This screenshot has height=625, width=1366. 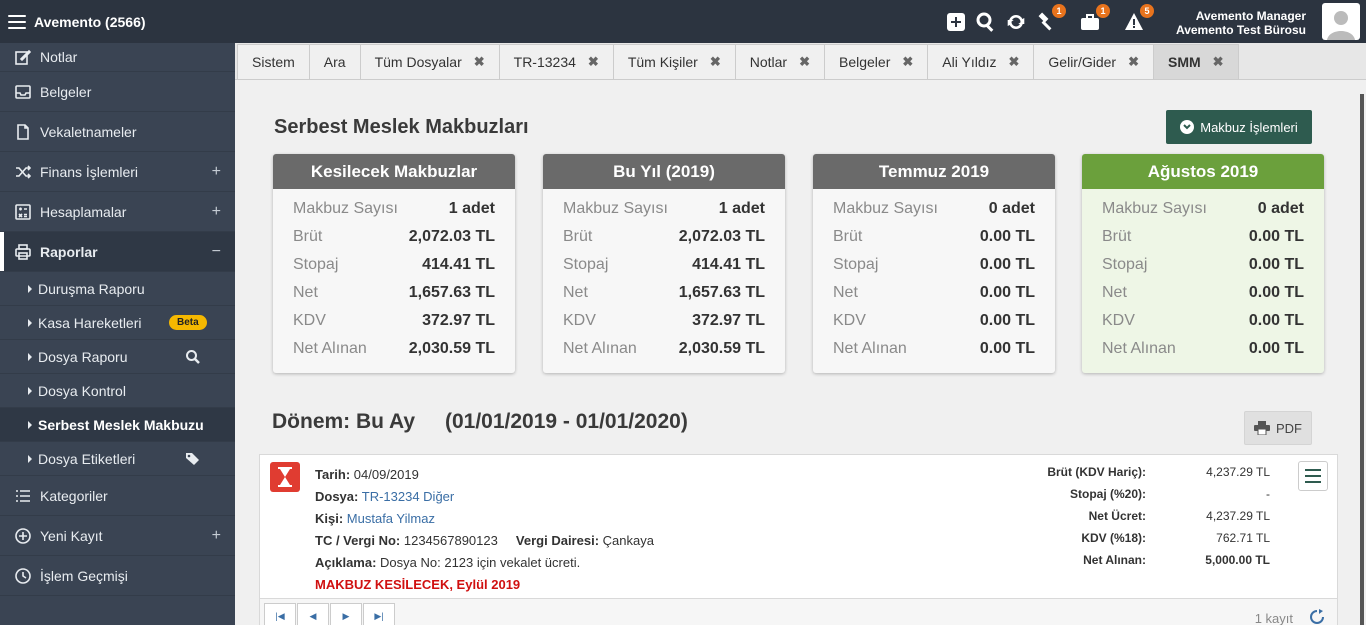 I want to click on row-label: KDV, so click(x=309, y=320).